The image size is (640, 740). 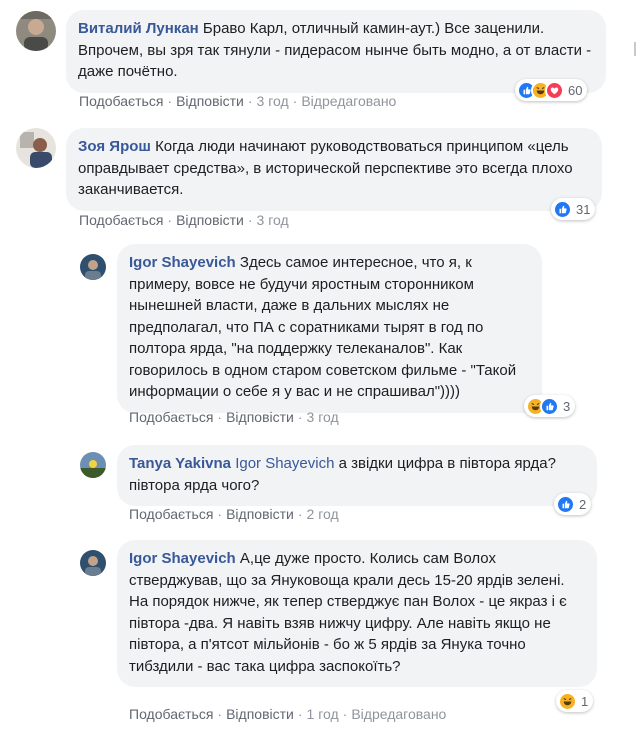 I want to click on reactions-count: 2, so click(x=583, y=504).